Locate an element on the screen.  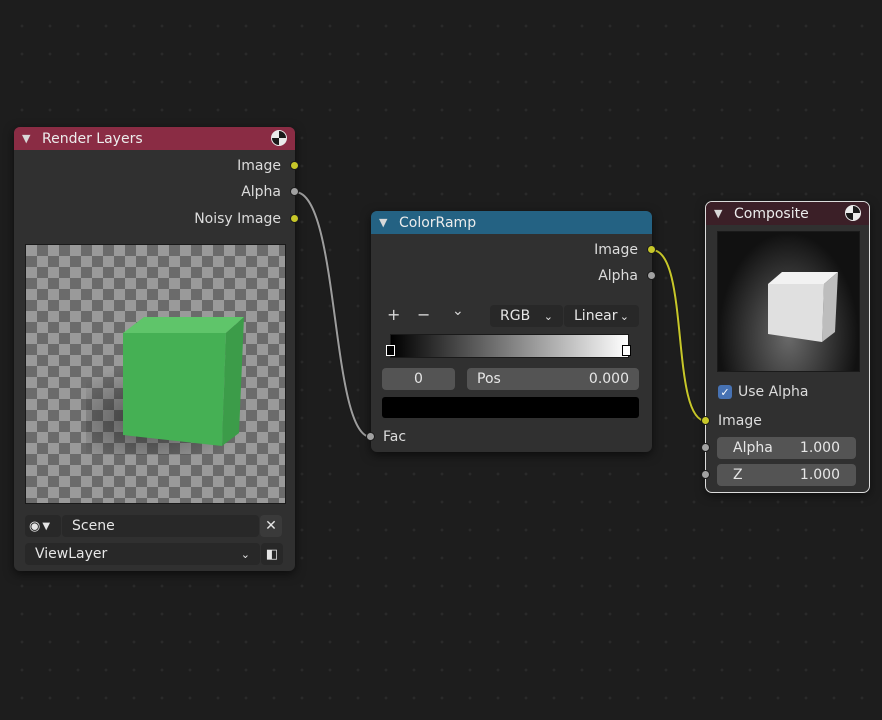
view-layer-dropdown: ViewLayer ⌄ is located at coordinates (142, 554).